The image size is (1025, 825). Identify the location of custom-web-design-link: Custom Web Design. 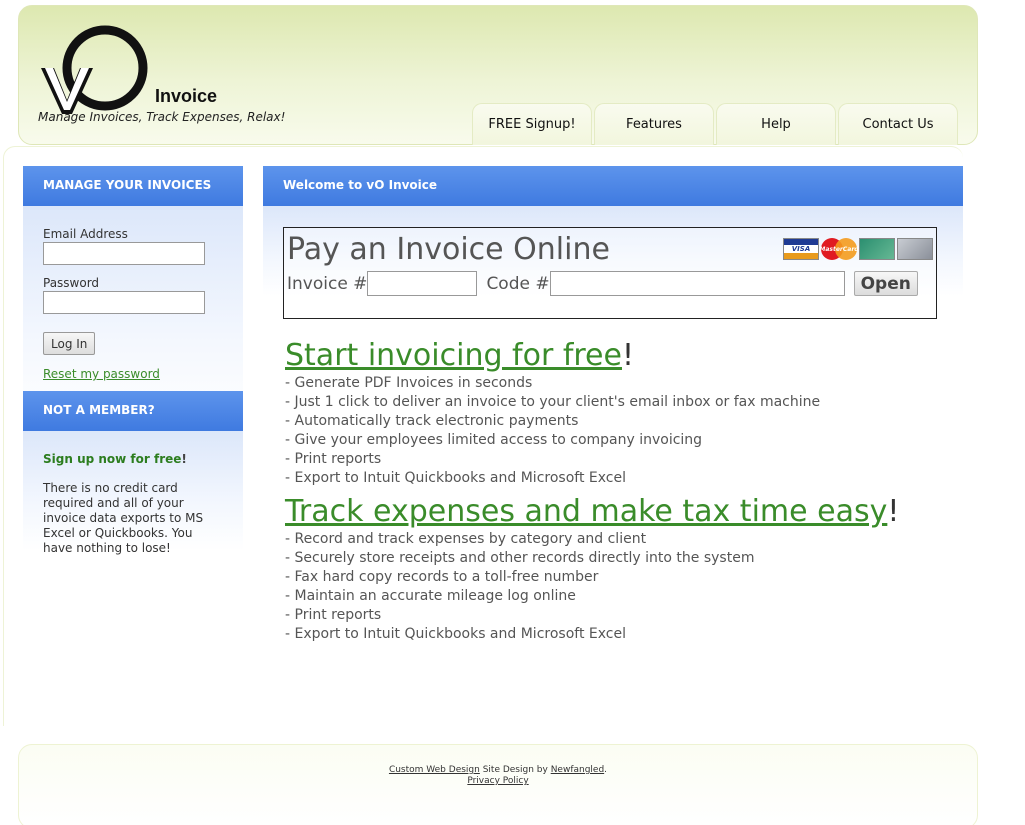
(434, 770).